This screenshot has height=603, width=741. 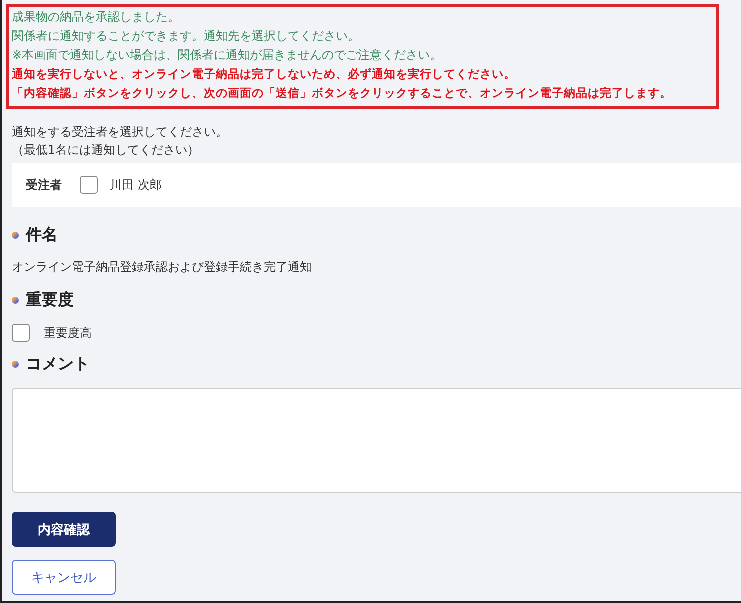 What do you see at coordinates (106, 150) in the screenshot?
I see `note-text: （最低1名には通知してください）` at bounding box center [106, 150].